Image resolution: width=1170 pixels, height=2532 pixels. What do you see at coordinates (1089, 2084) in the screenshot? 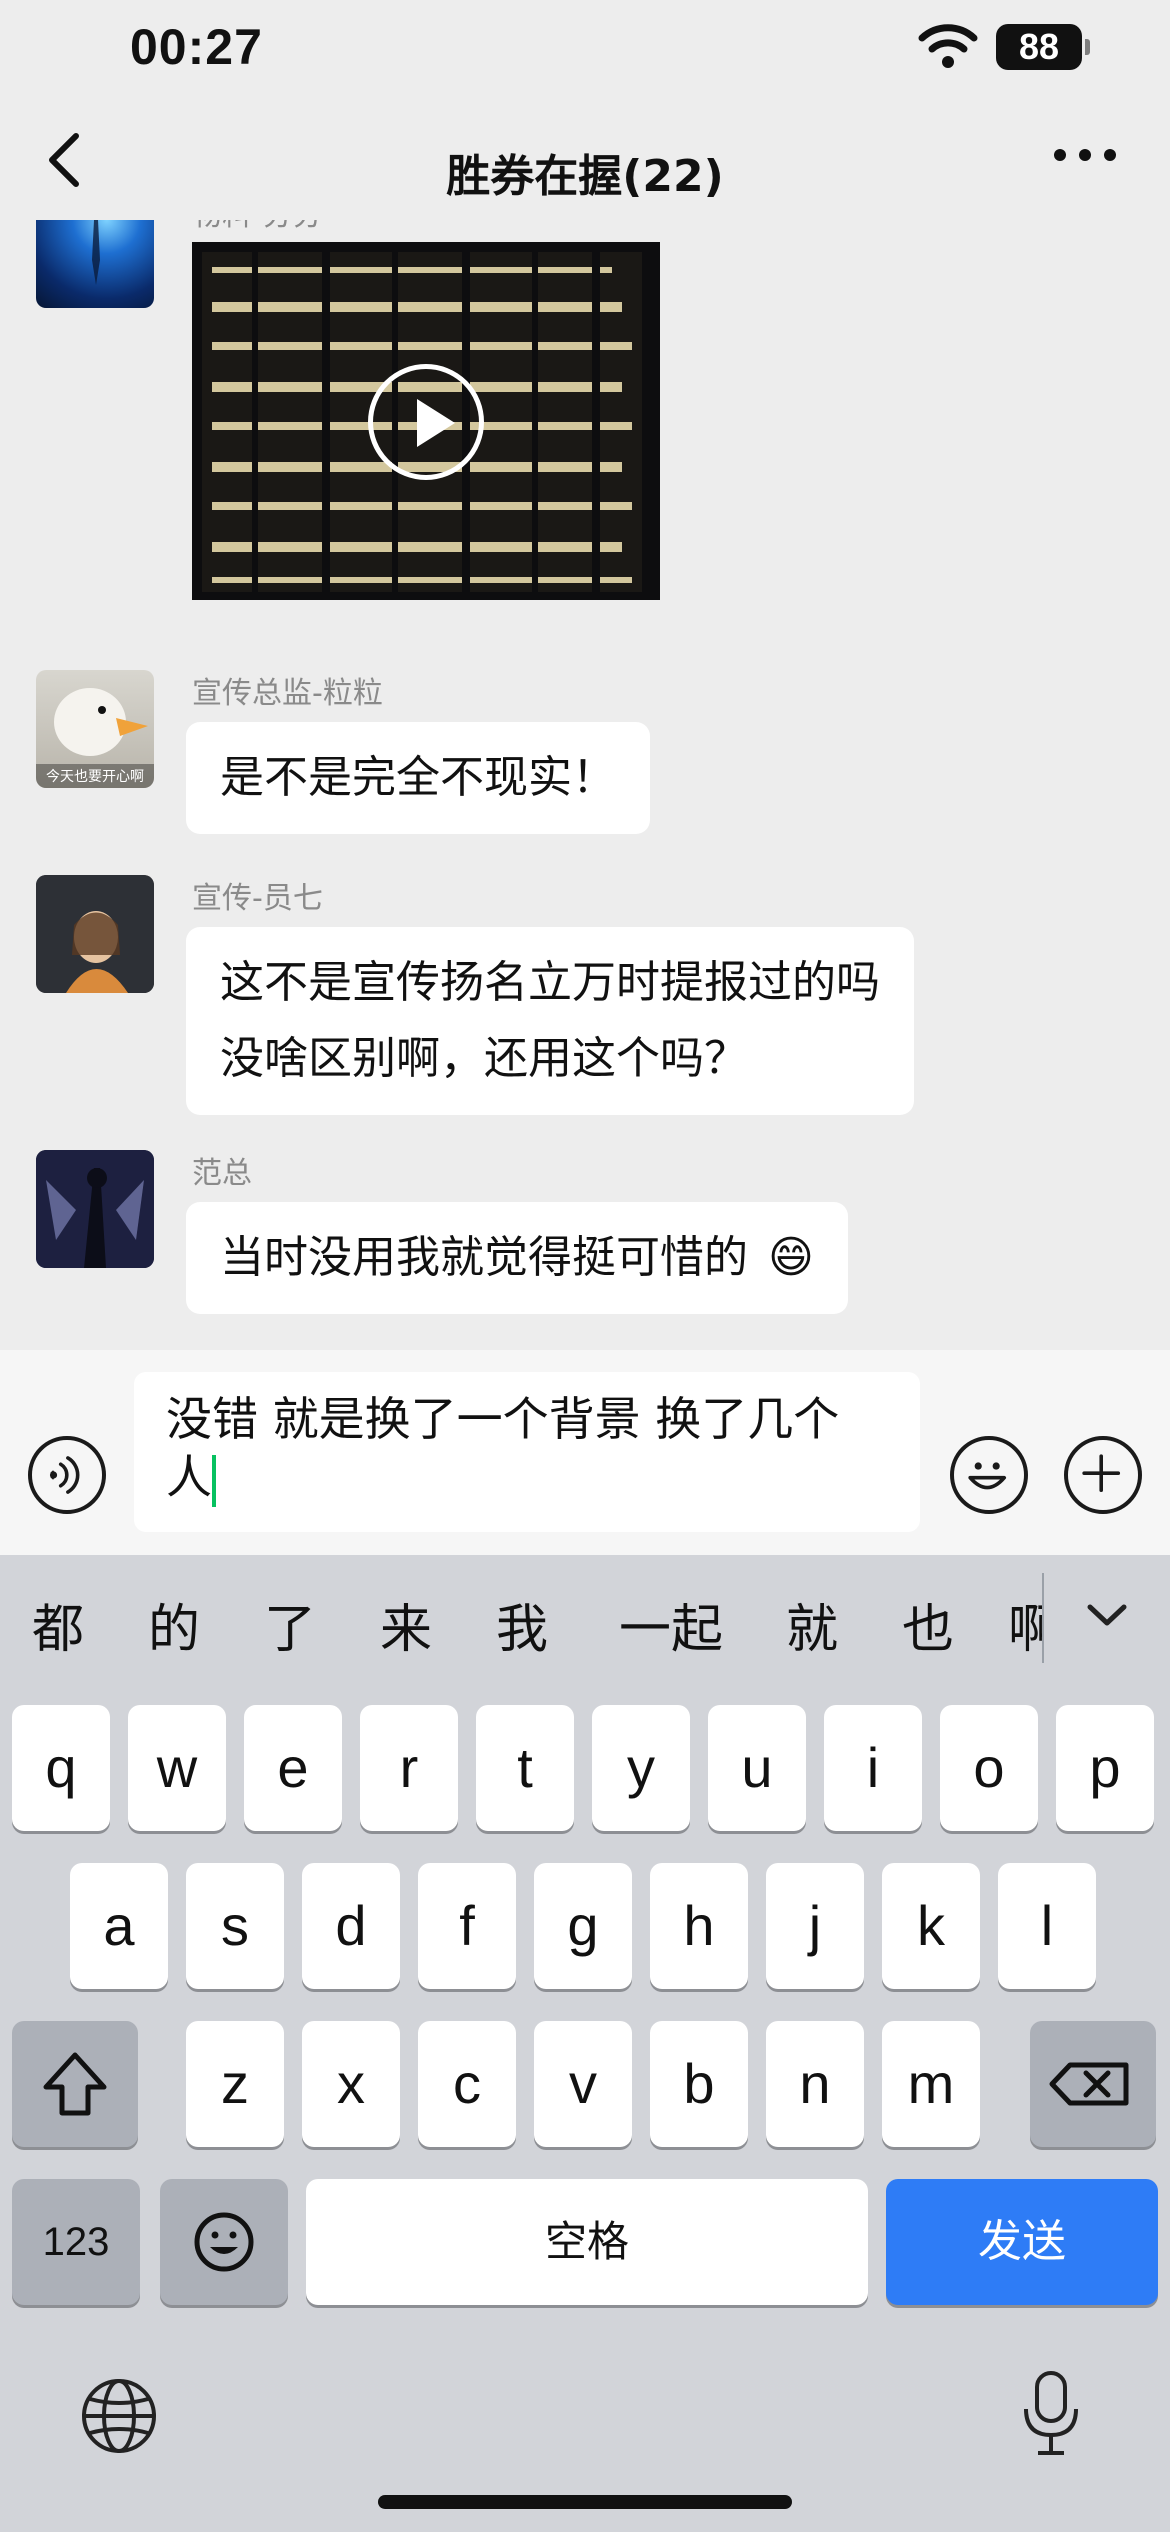
I see `backspace-icon` at bounding box center [1089, 2084].